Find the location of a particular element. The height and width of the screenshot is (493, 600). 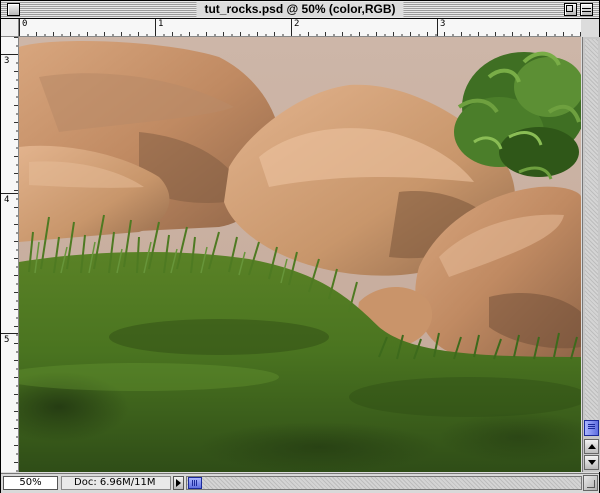

horizontal-scroll-thumb is located at coordinates (195, 483).